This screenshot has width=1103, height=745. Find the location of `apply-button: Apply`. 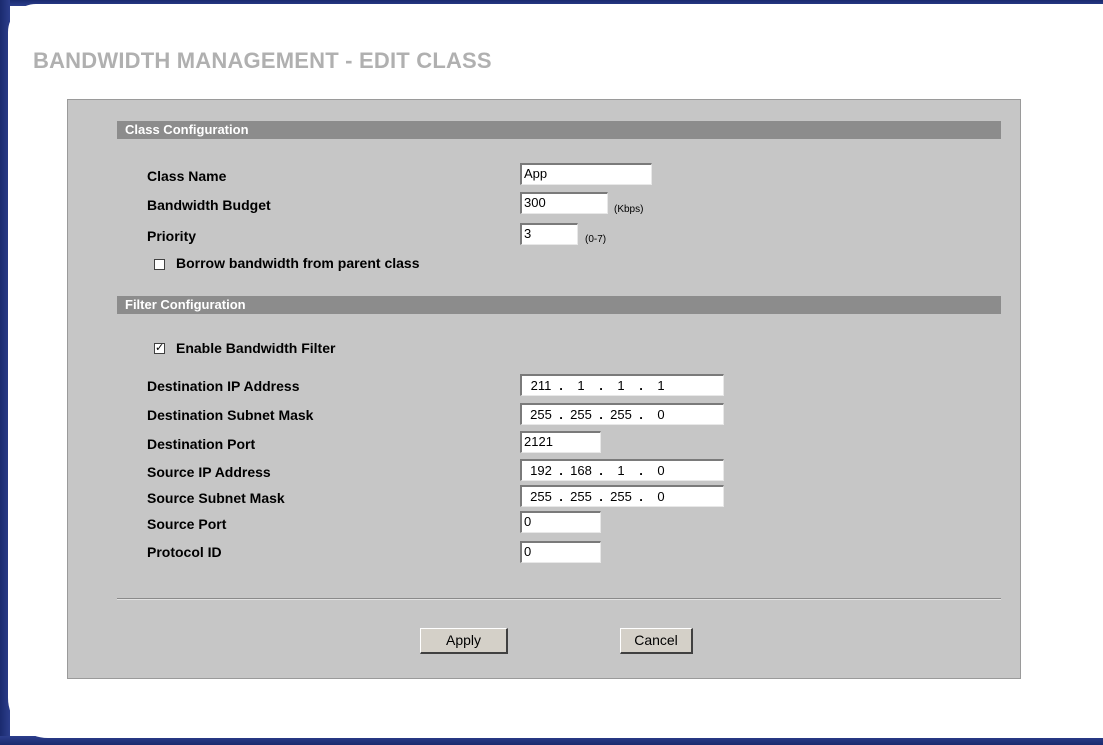

apply-button: Apply is located at coordinates (464, 641).